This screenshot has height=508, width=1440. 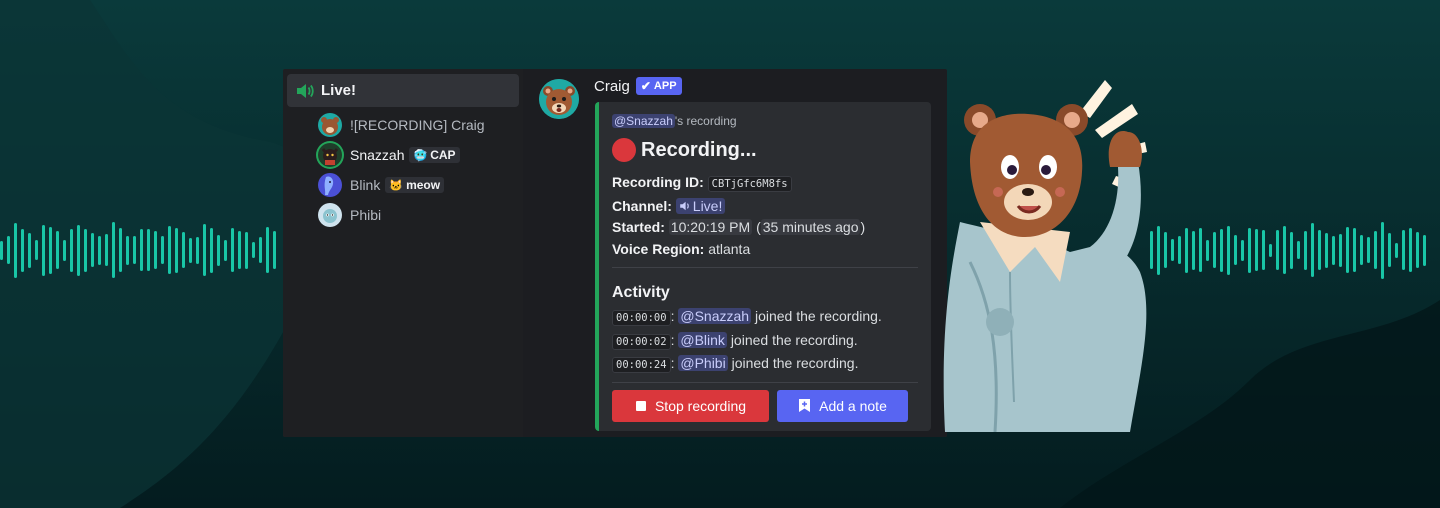 What do you see at coordinates (702, 339) in the screenshot?
I see `user-mention: @Blink` at bounding box center [702, 339].